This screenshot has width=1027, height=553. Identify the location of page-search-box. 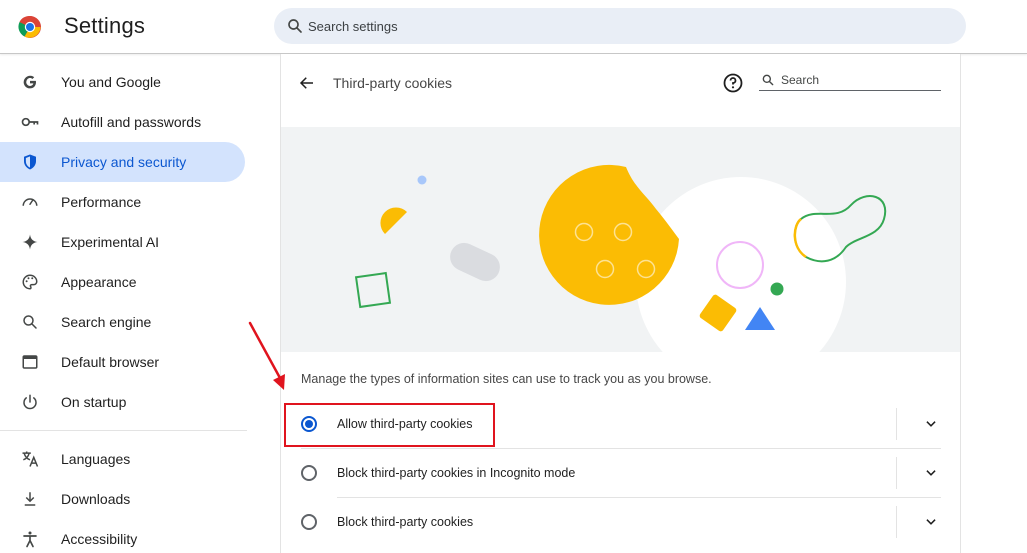
(850, 80).